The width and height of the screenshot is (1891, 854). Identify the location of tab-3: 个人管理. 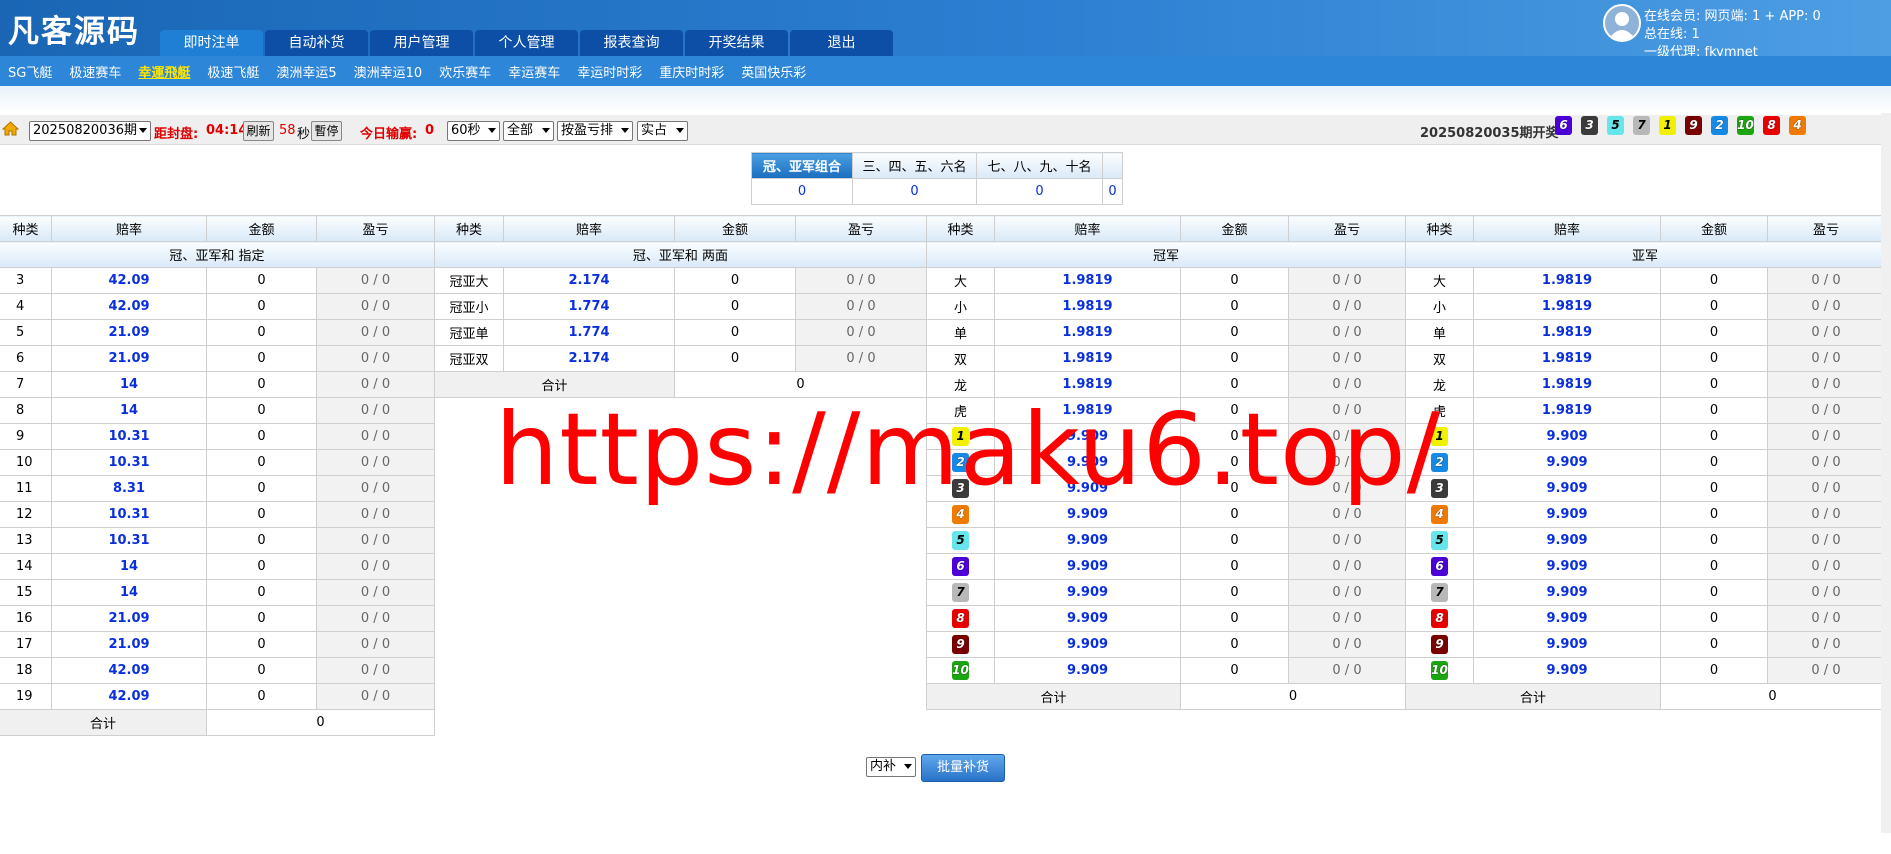
(526, 43).